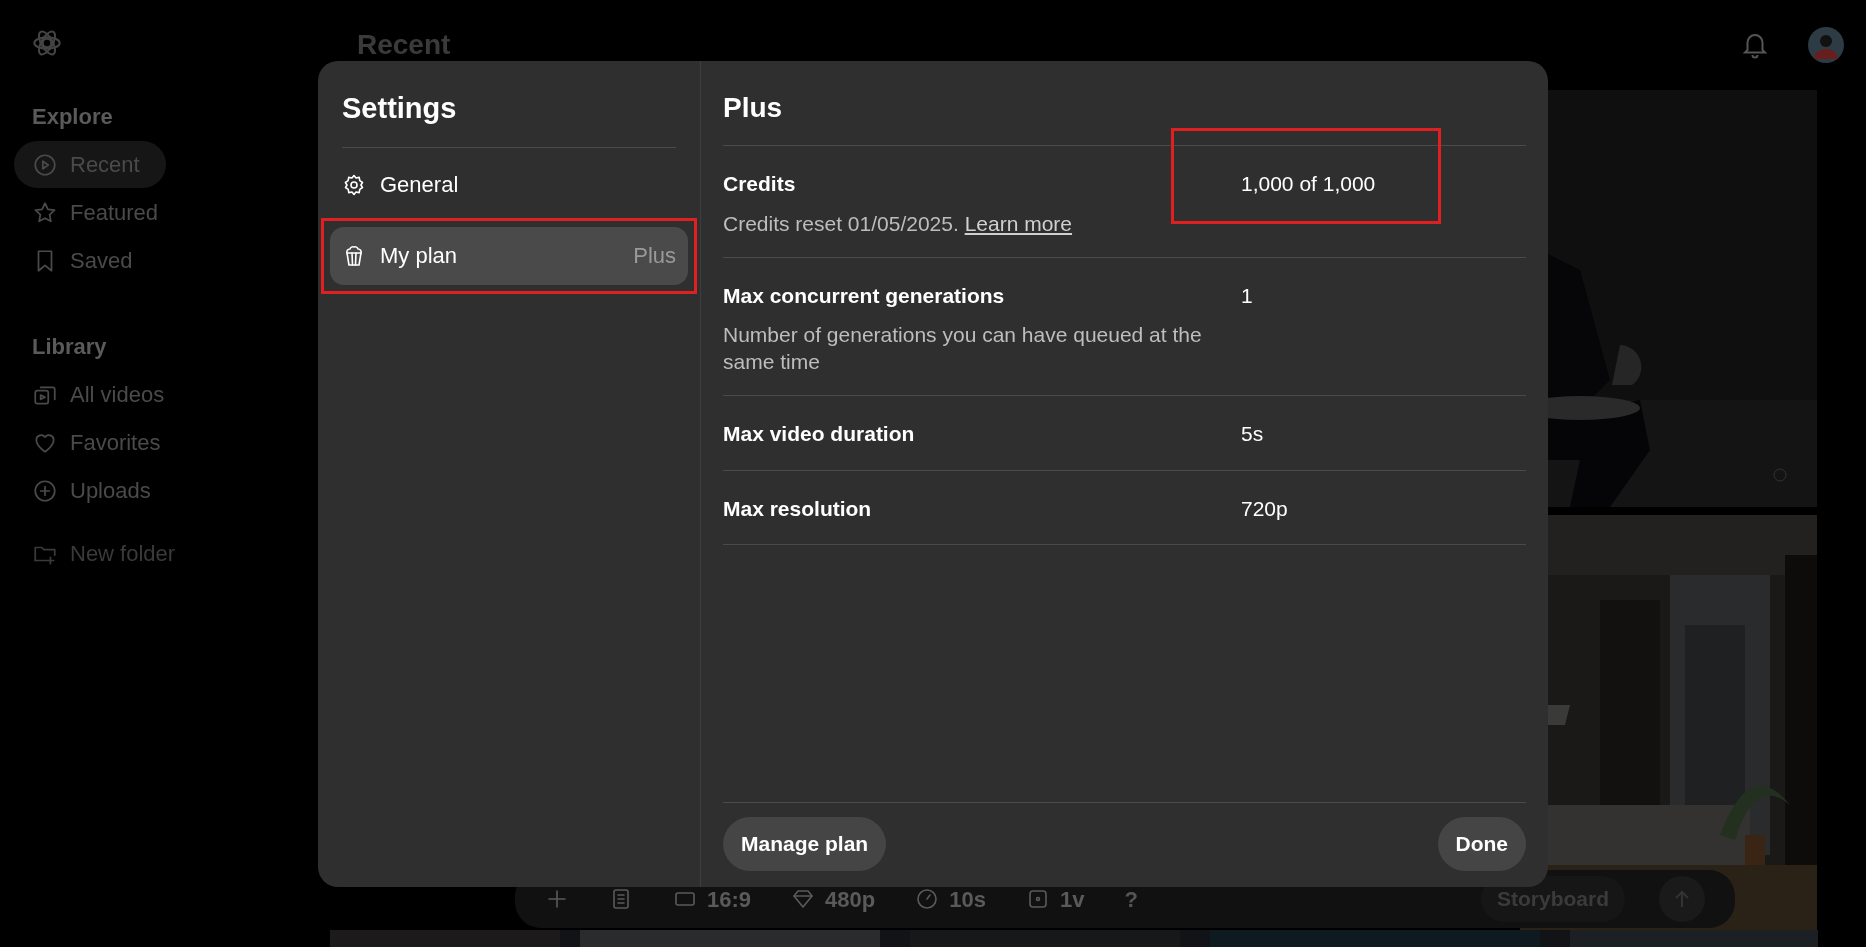 Image resolution: width=1866 pixels, height=947 pixels. I want to click on setting-value: 1, so click(1247, 295).